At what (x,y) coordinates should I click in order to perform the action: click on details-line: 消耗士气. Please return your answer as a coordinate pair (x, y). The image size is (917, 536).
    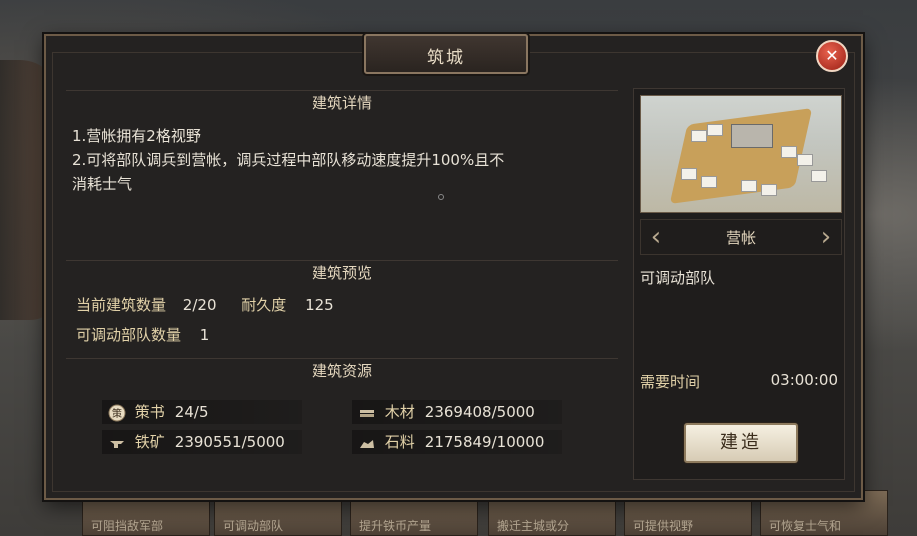
    Looking at the image, I should click on (102, 184).